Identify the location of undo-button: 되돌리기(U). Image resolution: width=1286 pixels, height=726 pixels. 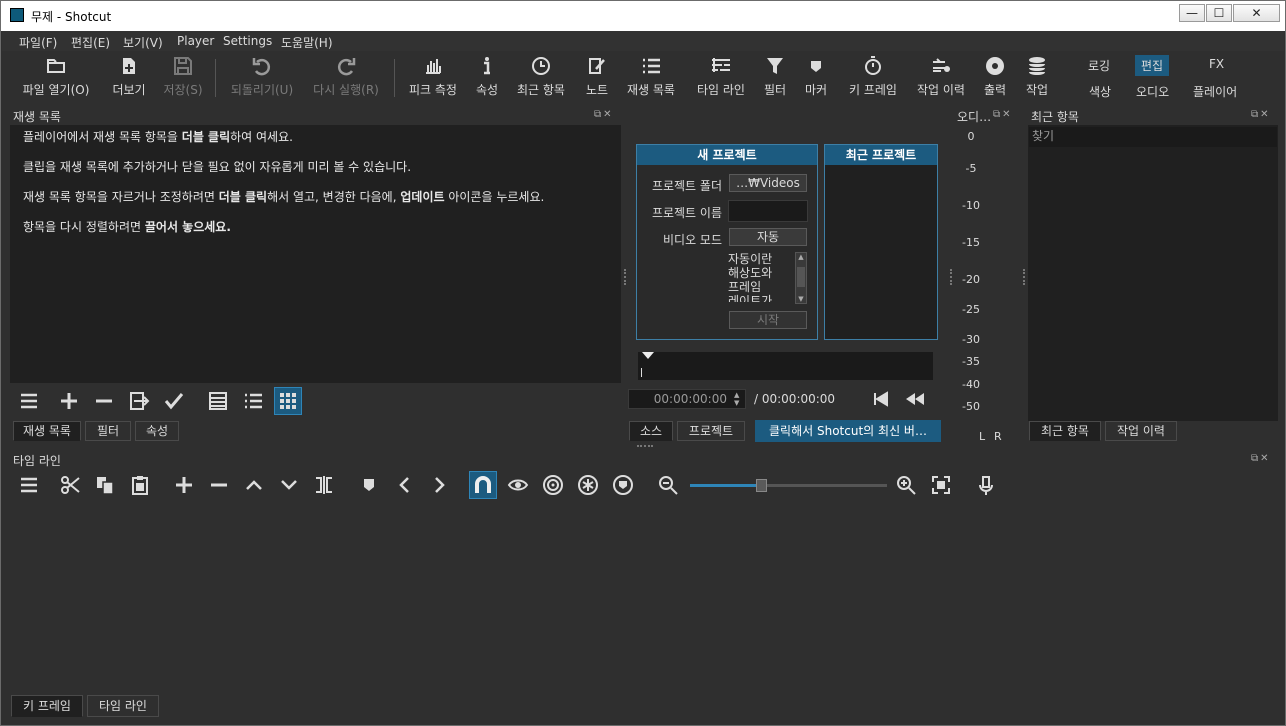
(262, 78).